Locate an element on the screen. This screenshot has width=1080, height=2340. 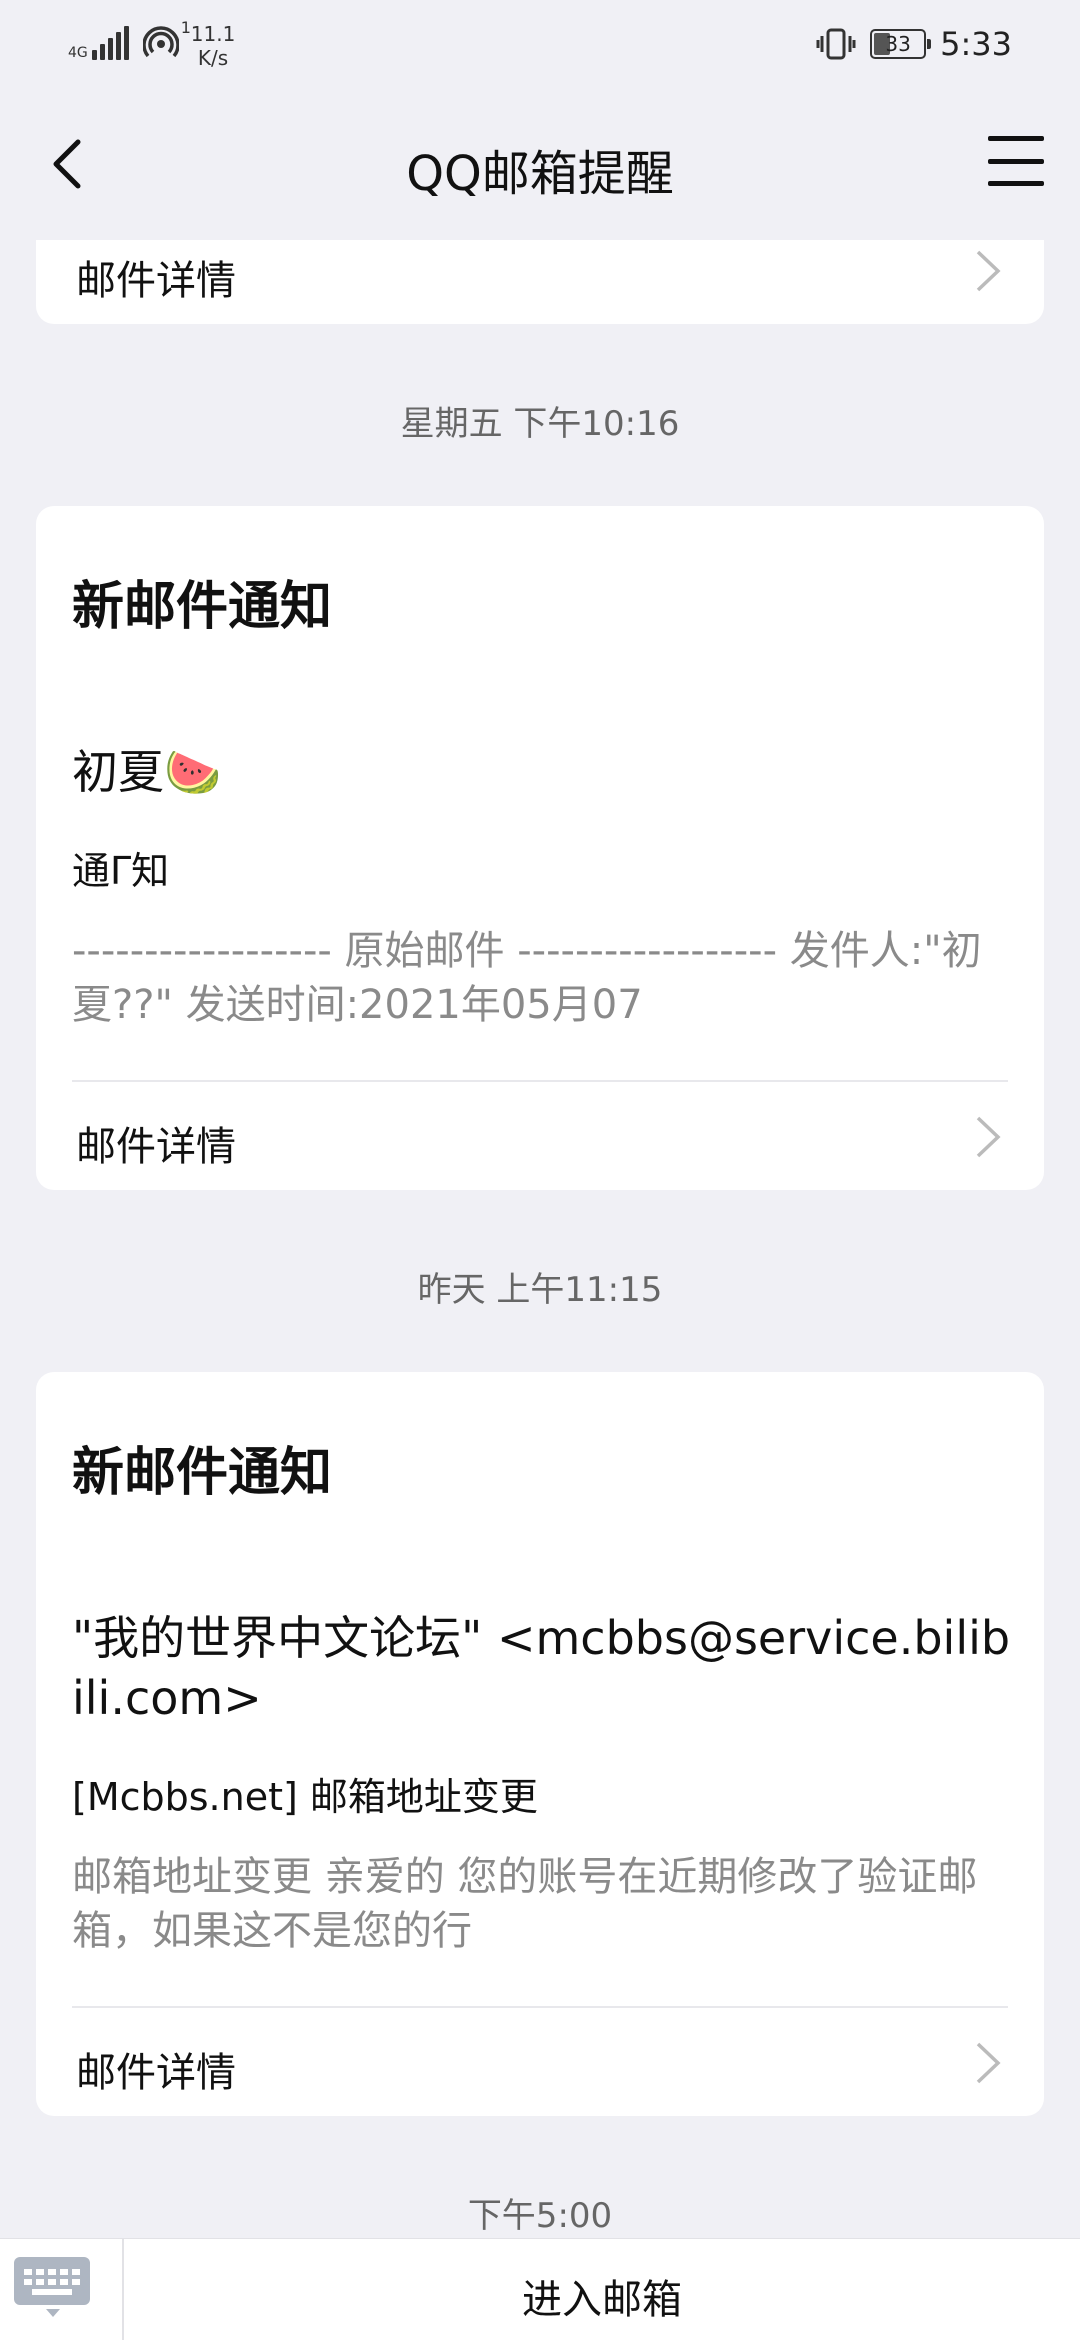
signal-bars-icon is located at coordinates (110, 42).